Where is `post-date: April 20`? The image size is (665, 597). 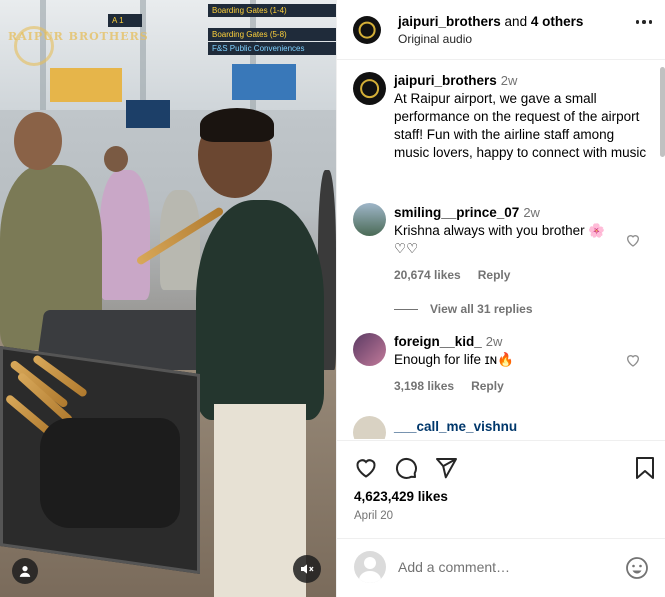 post-date: April 20 is located at coordinates (373, 516).